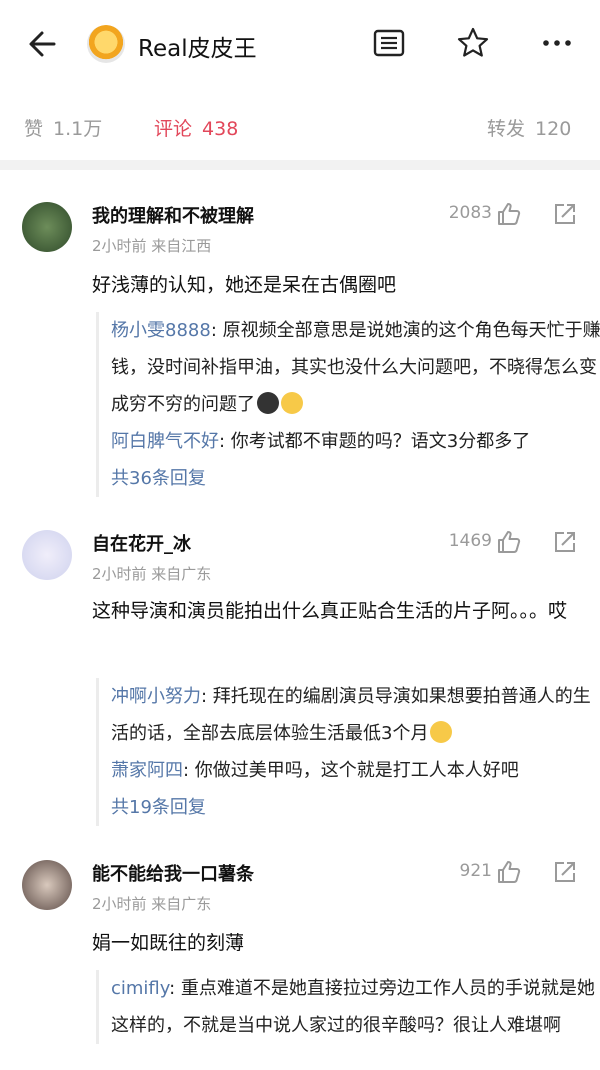 Image resolution: width=600 pixels, height=1070 pixels. What do you see at coordinates (351, 770) in the screenshot?
I see `reply-text: : 你做过美甲吗，这个就是打工人本人好吧` at bounding box center [351, 770].